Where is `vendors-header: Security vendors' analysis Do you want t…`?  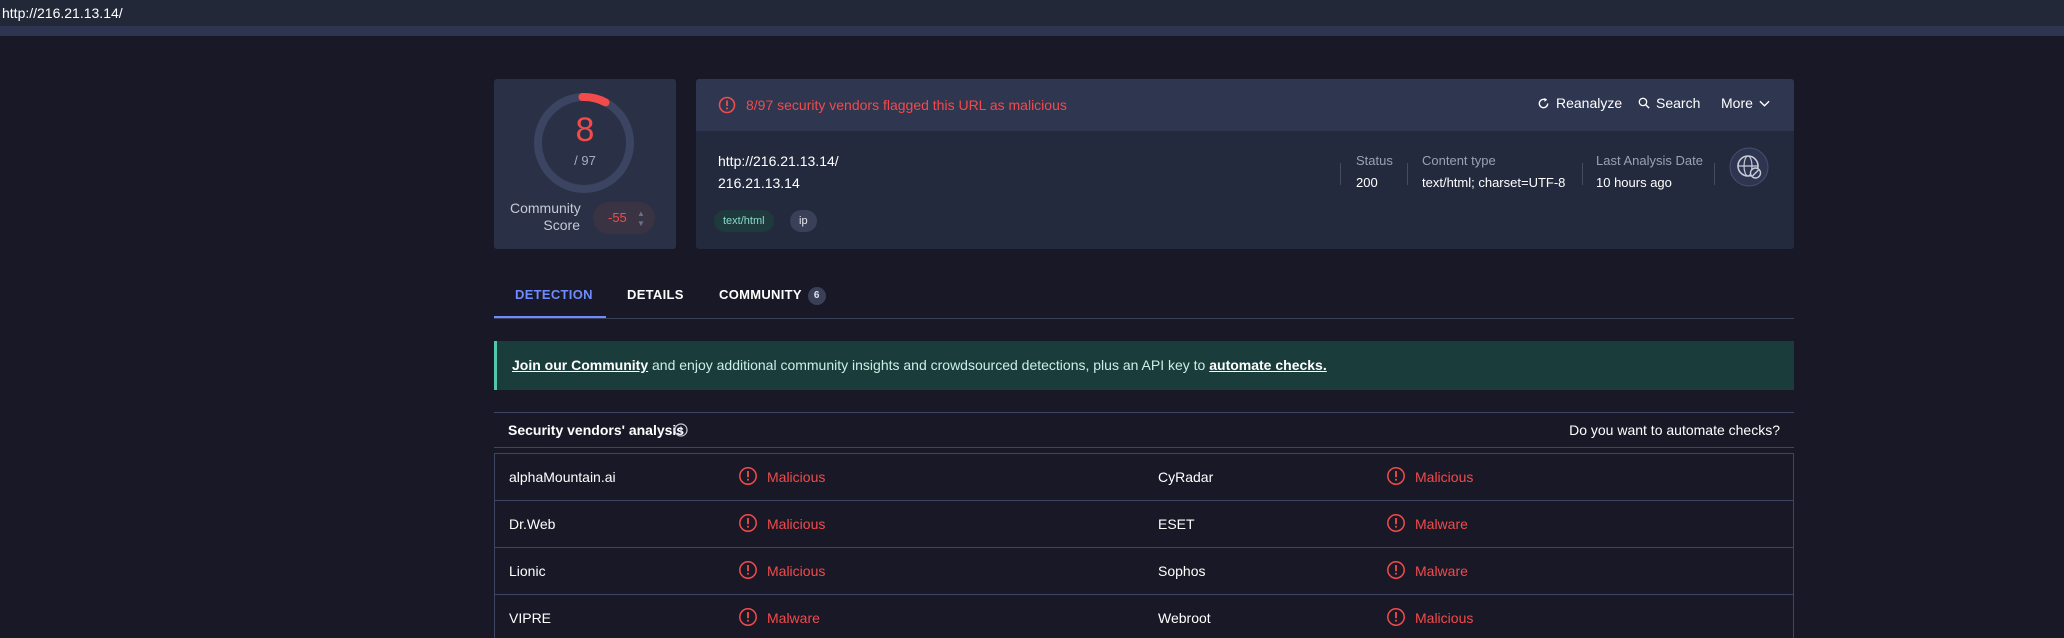 vendors-header: Security vendors' analysis Do you want t… is located at coordinates (1144, 430).